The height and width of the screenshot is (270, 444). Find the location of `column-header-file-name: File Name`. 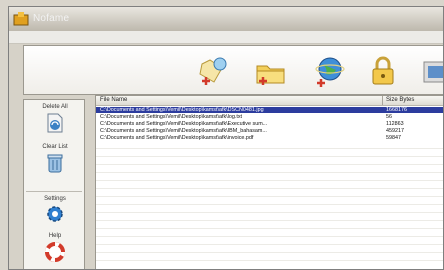

column-header-file-name: File Name is located at coordinates (113, 100).